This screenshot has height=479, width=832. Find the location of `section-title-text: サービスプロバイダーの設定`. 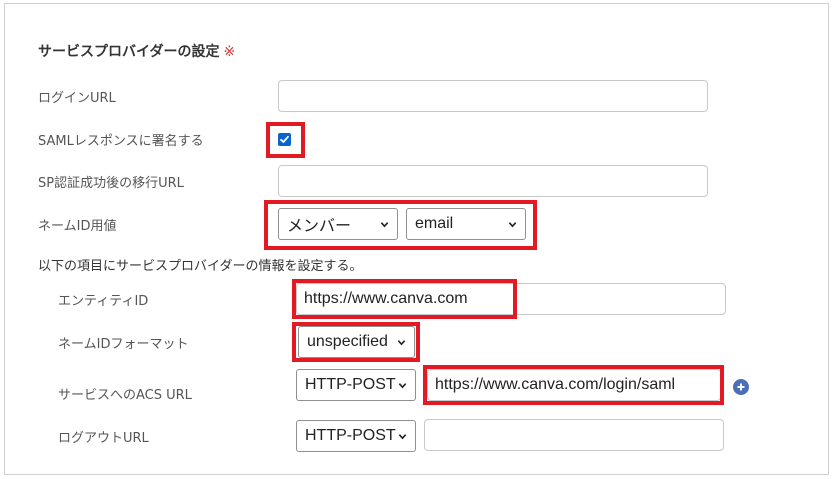

section-title-text: サービスプロバイダーの設定 is located at coordinates (129, 52).